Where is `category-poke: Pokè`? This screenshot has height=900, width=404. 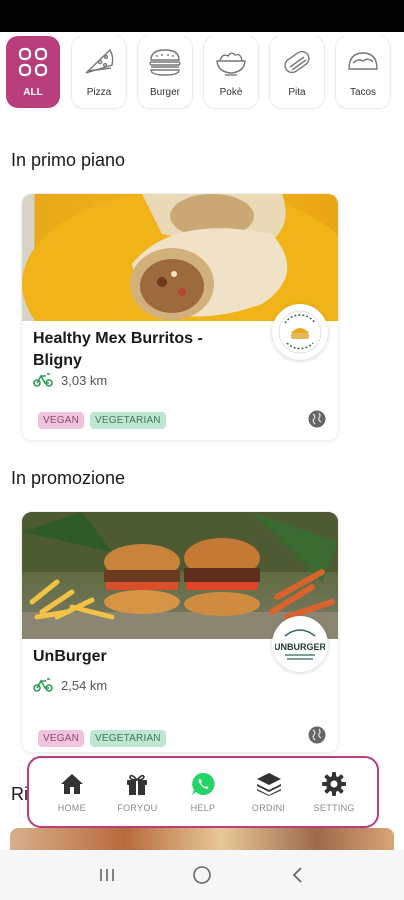
category-poke: Pokè is located at coordinates (231, 72).